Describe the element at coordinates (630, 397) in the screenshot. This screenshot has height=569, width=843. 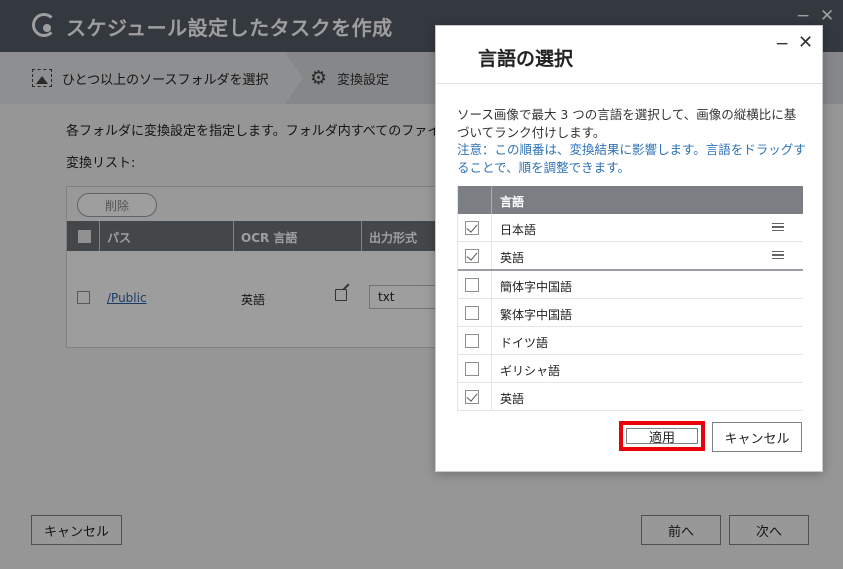
I see `language-row: 英語` at that location.